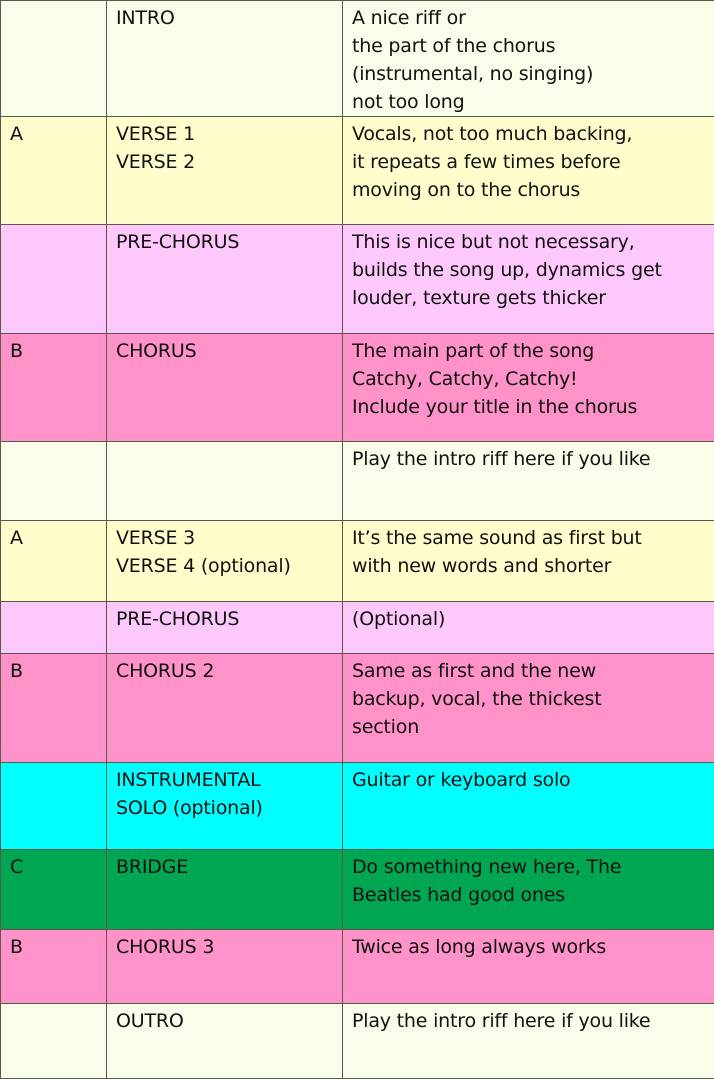 This screenshot has height=1079, width=714. I want to click on section-name: VERSE 3 VERSE 4 (optional), so click(225, 561).